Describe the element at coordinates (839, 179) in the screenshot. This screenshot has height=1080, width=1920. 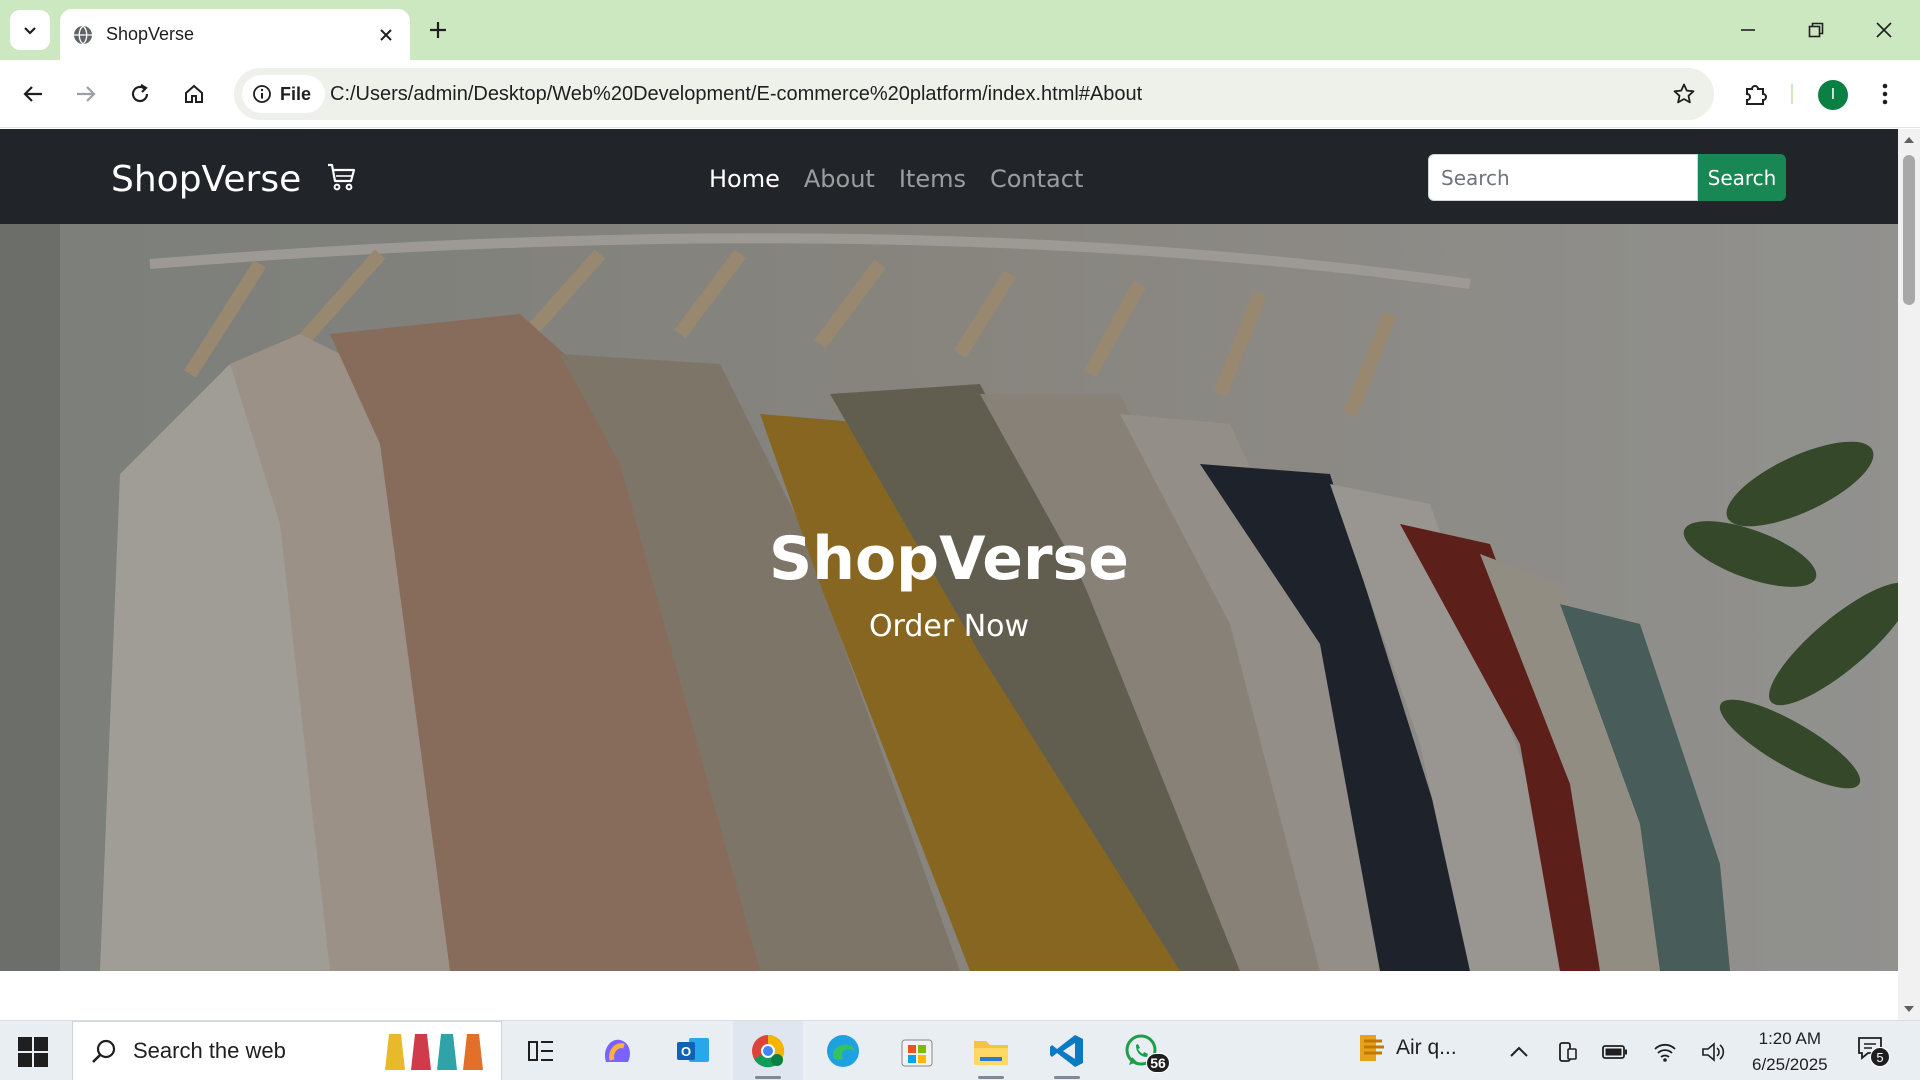
I see `nav-link-about: About` at that location.